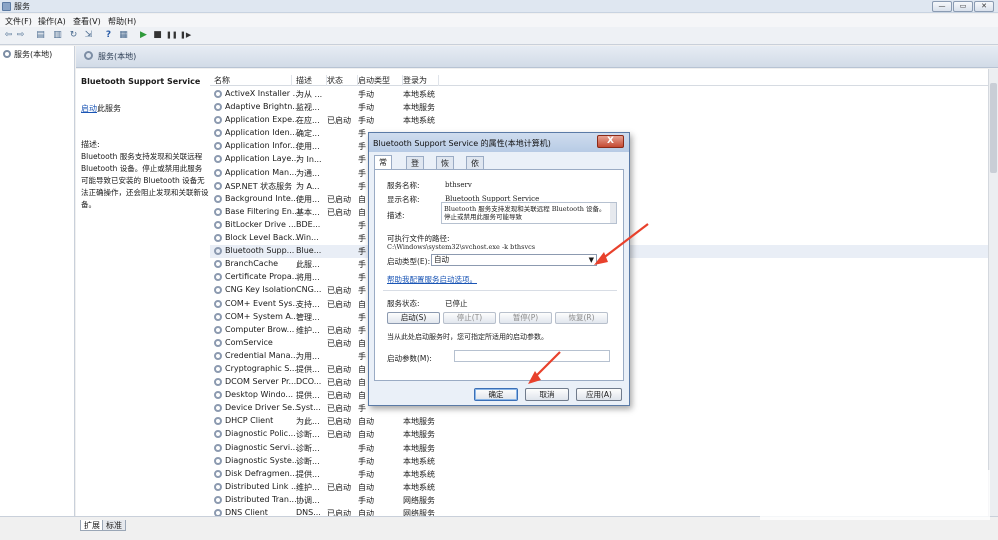  I want to click on list-header: 名称 描述 状态 启动类型 登录为, so click(599, 79).